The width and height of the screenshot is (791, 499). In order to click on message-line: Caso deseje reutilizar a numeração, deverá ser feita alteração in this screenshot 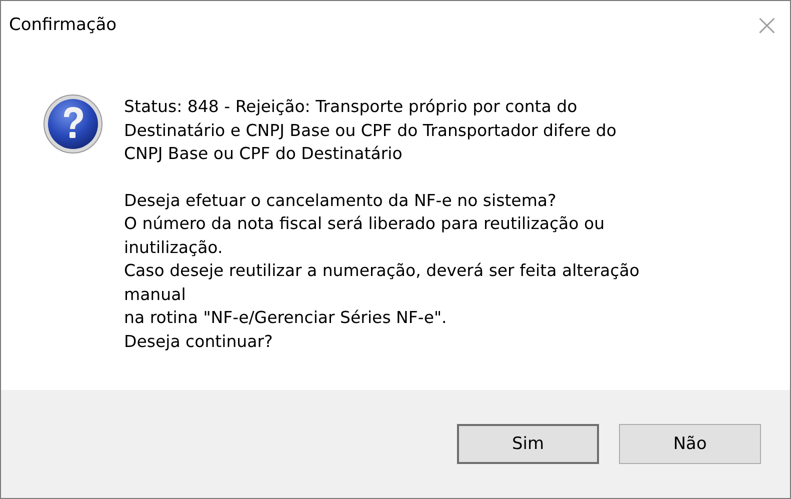, I will do `click(382, 271)`.